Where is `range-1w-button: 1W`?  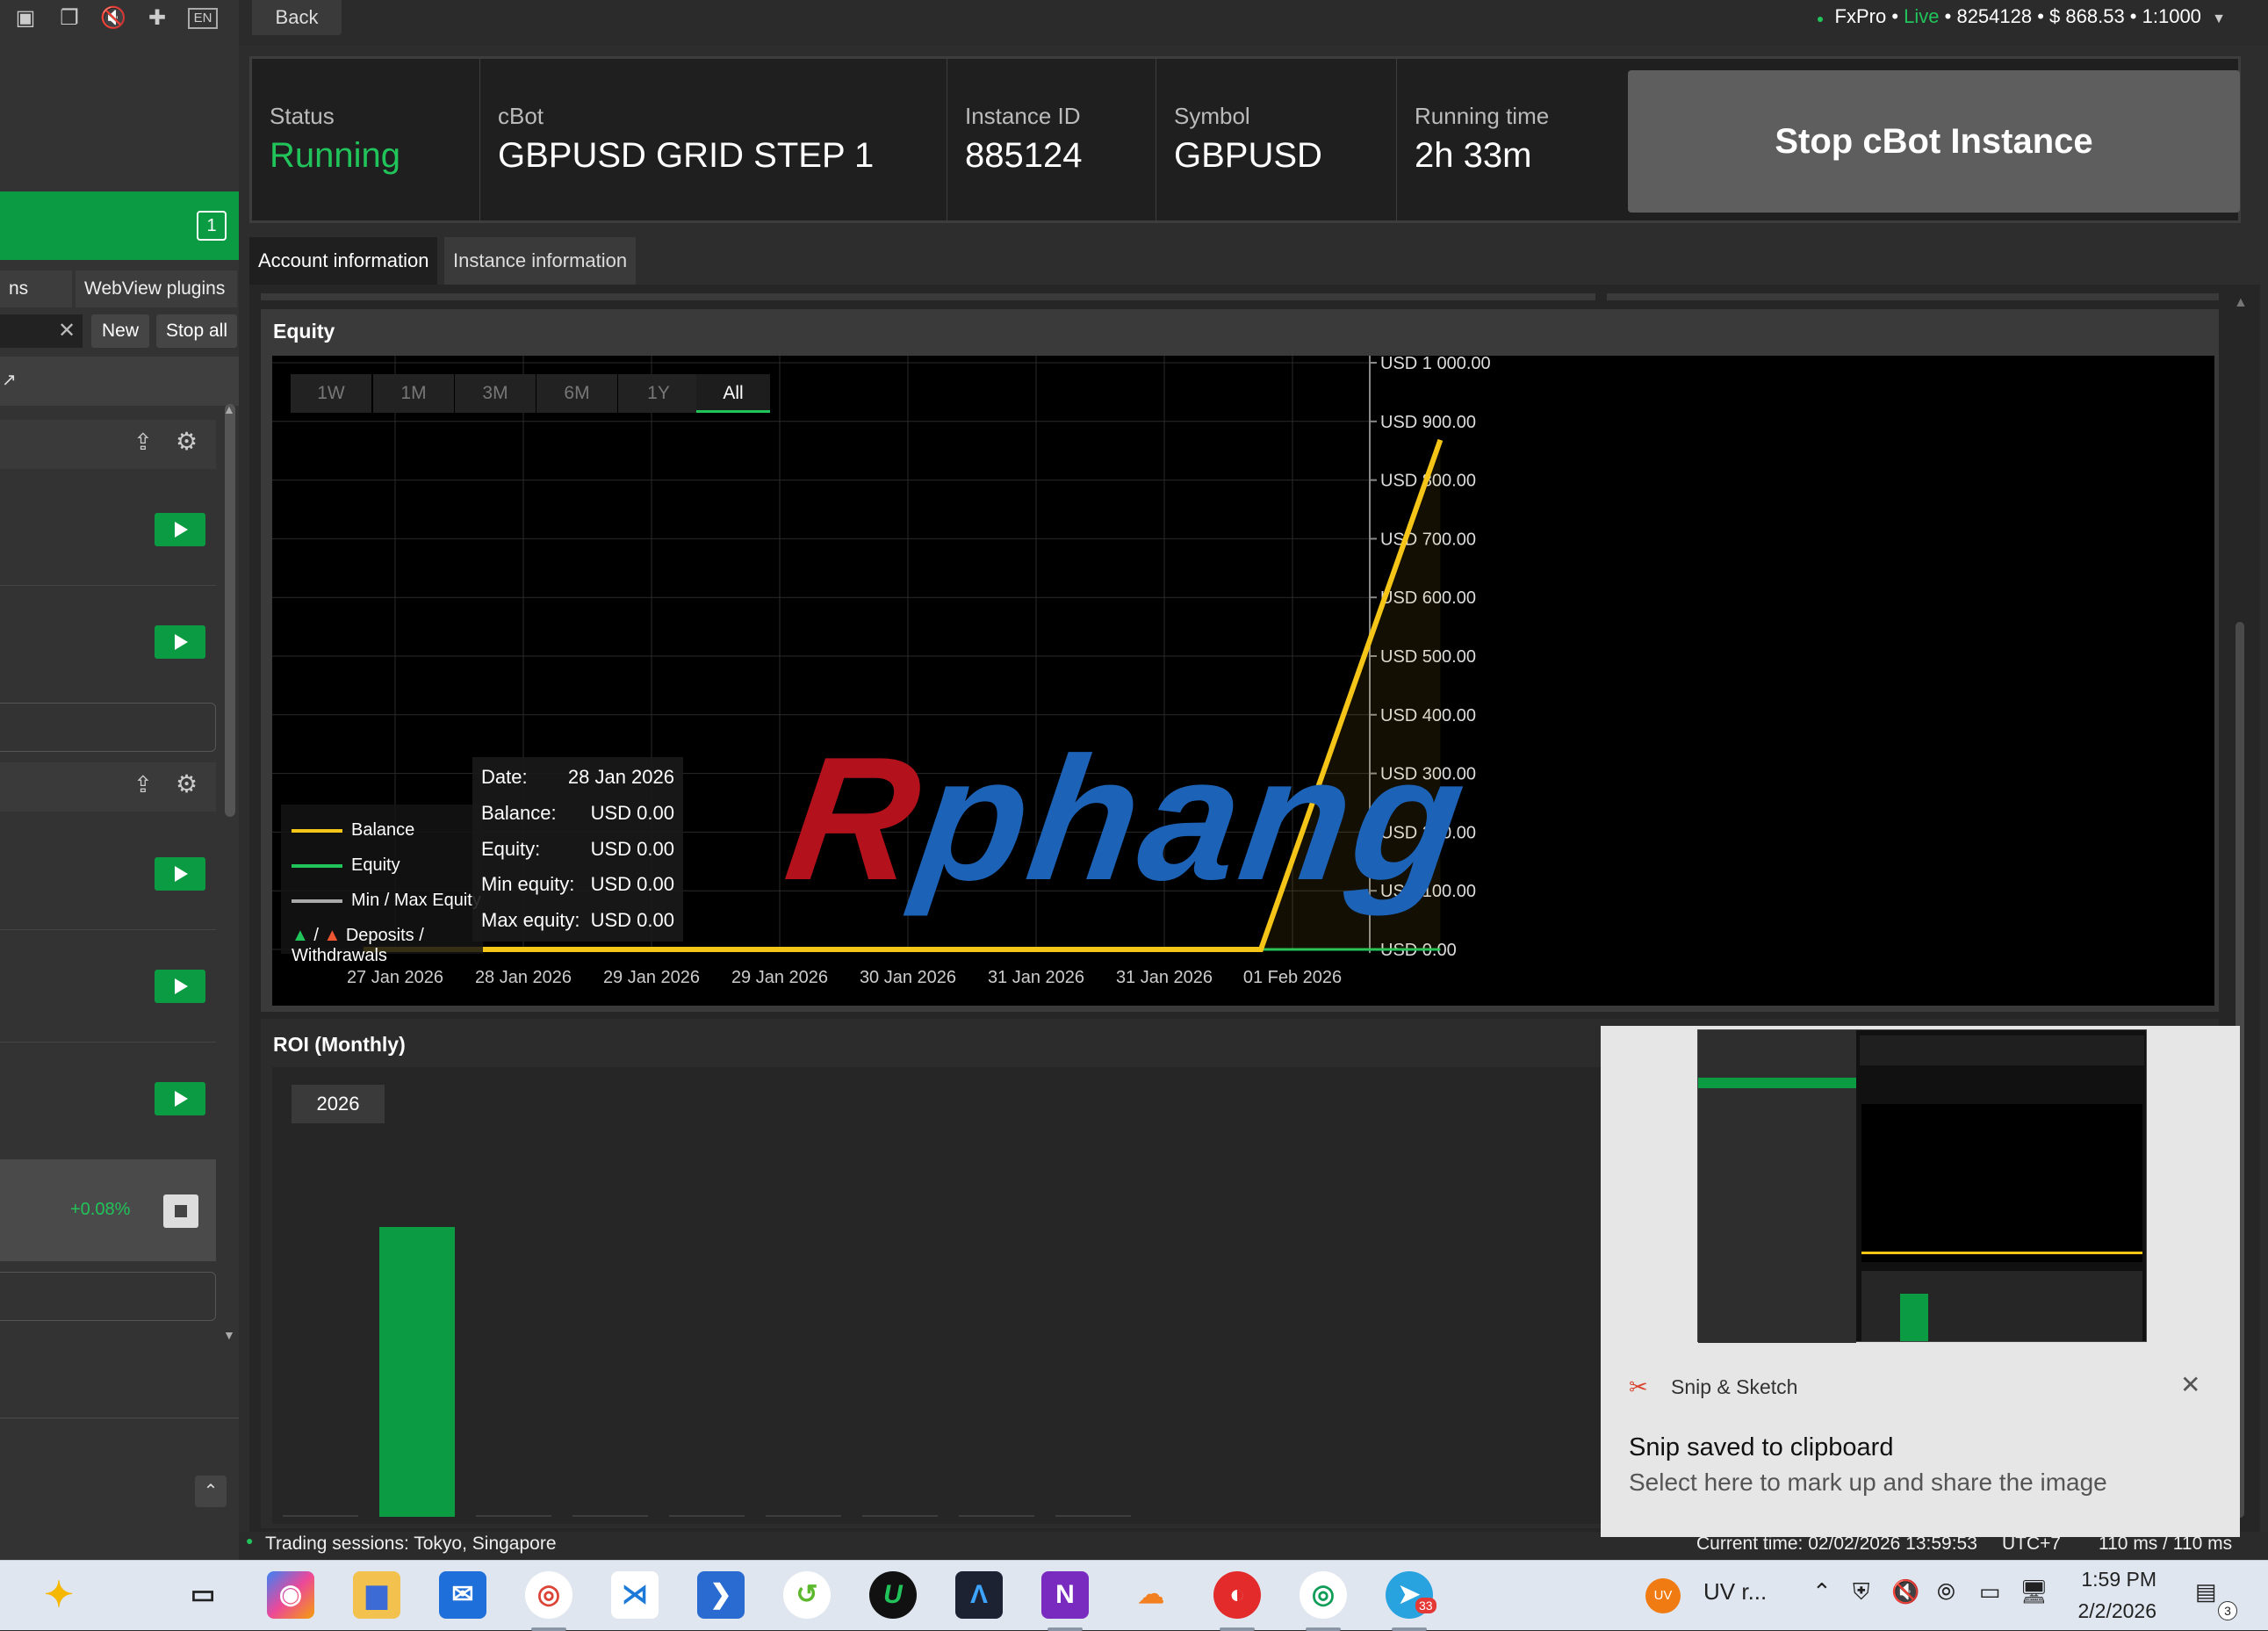 range-1w-button: 1W is located at coordinates (331, 393).